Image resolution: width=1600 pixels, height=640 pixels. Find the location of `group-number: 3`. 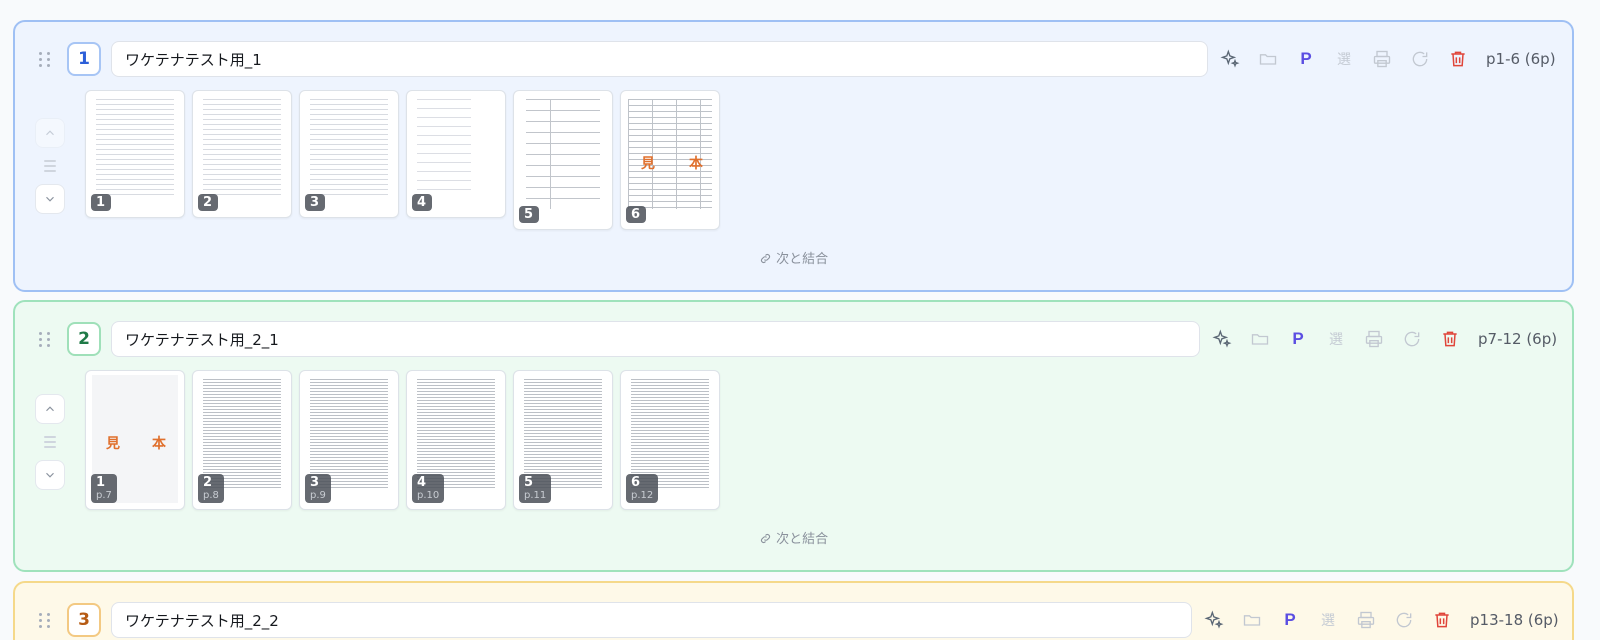

group-number: 3 is located at coordinates (84, 620).